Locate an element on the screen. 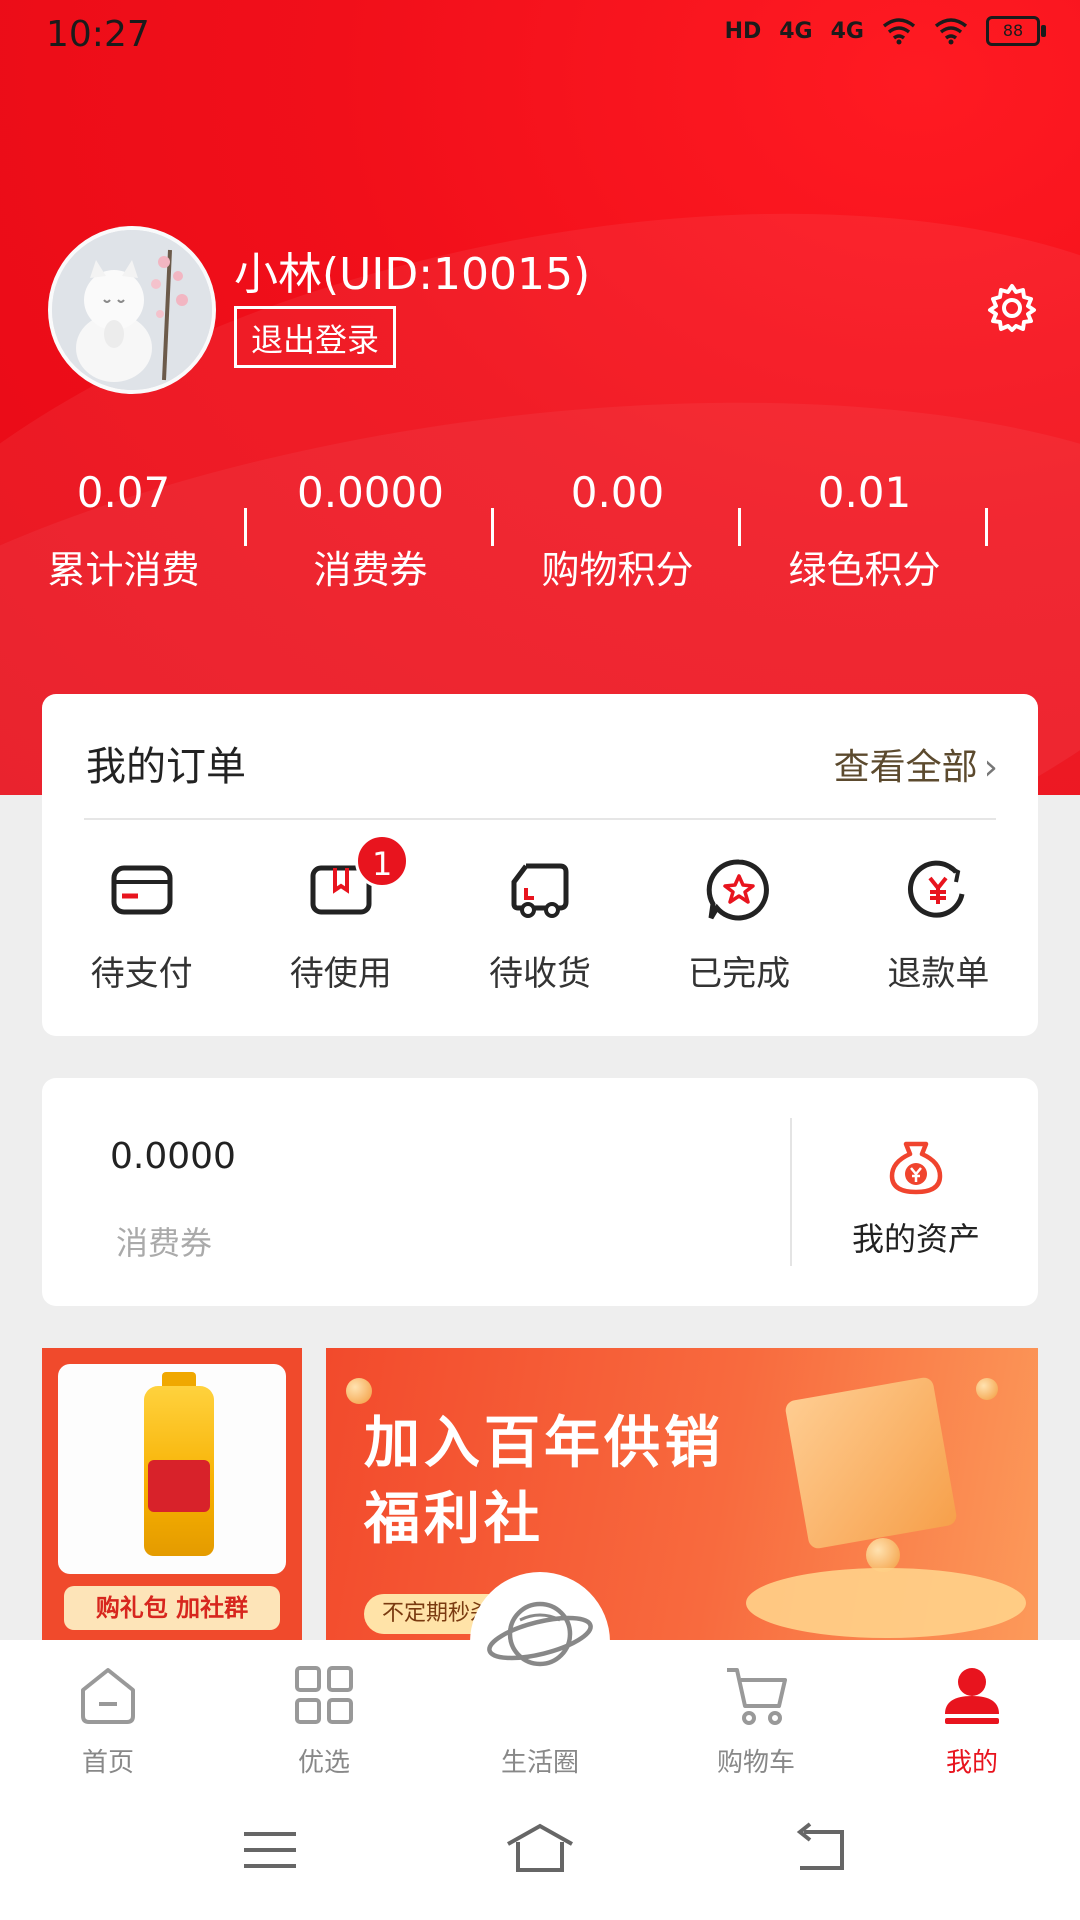 This screenshot has width=1080, height=1920. settings-gear-icon is located at coordinates (1012, 308).